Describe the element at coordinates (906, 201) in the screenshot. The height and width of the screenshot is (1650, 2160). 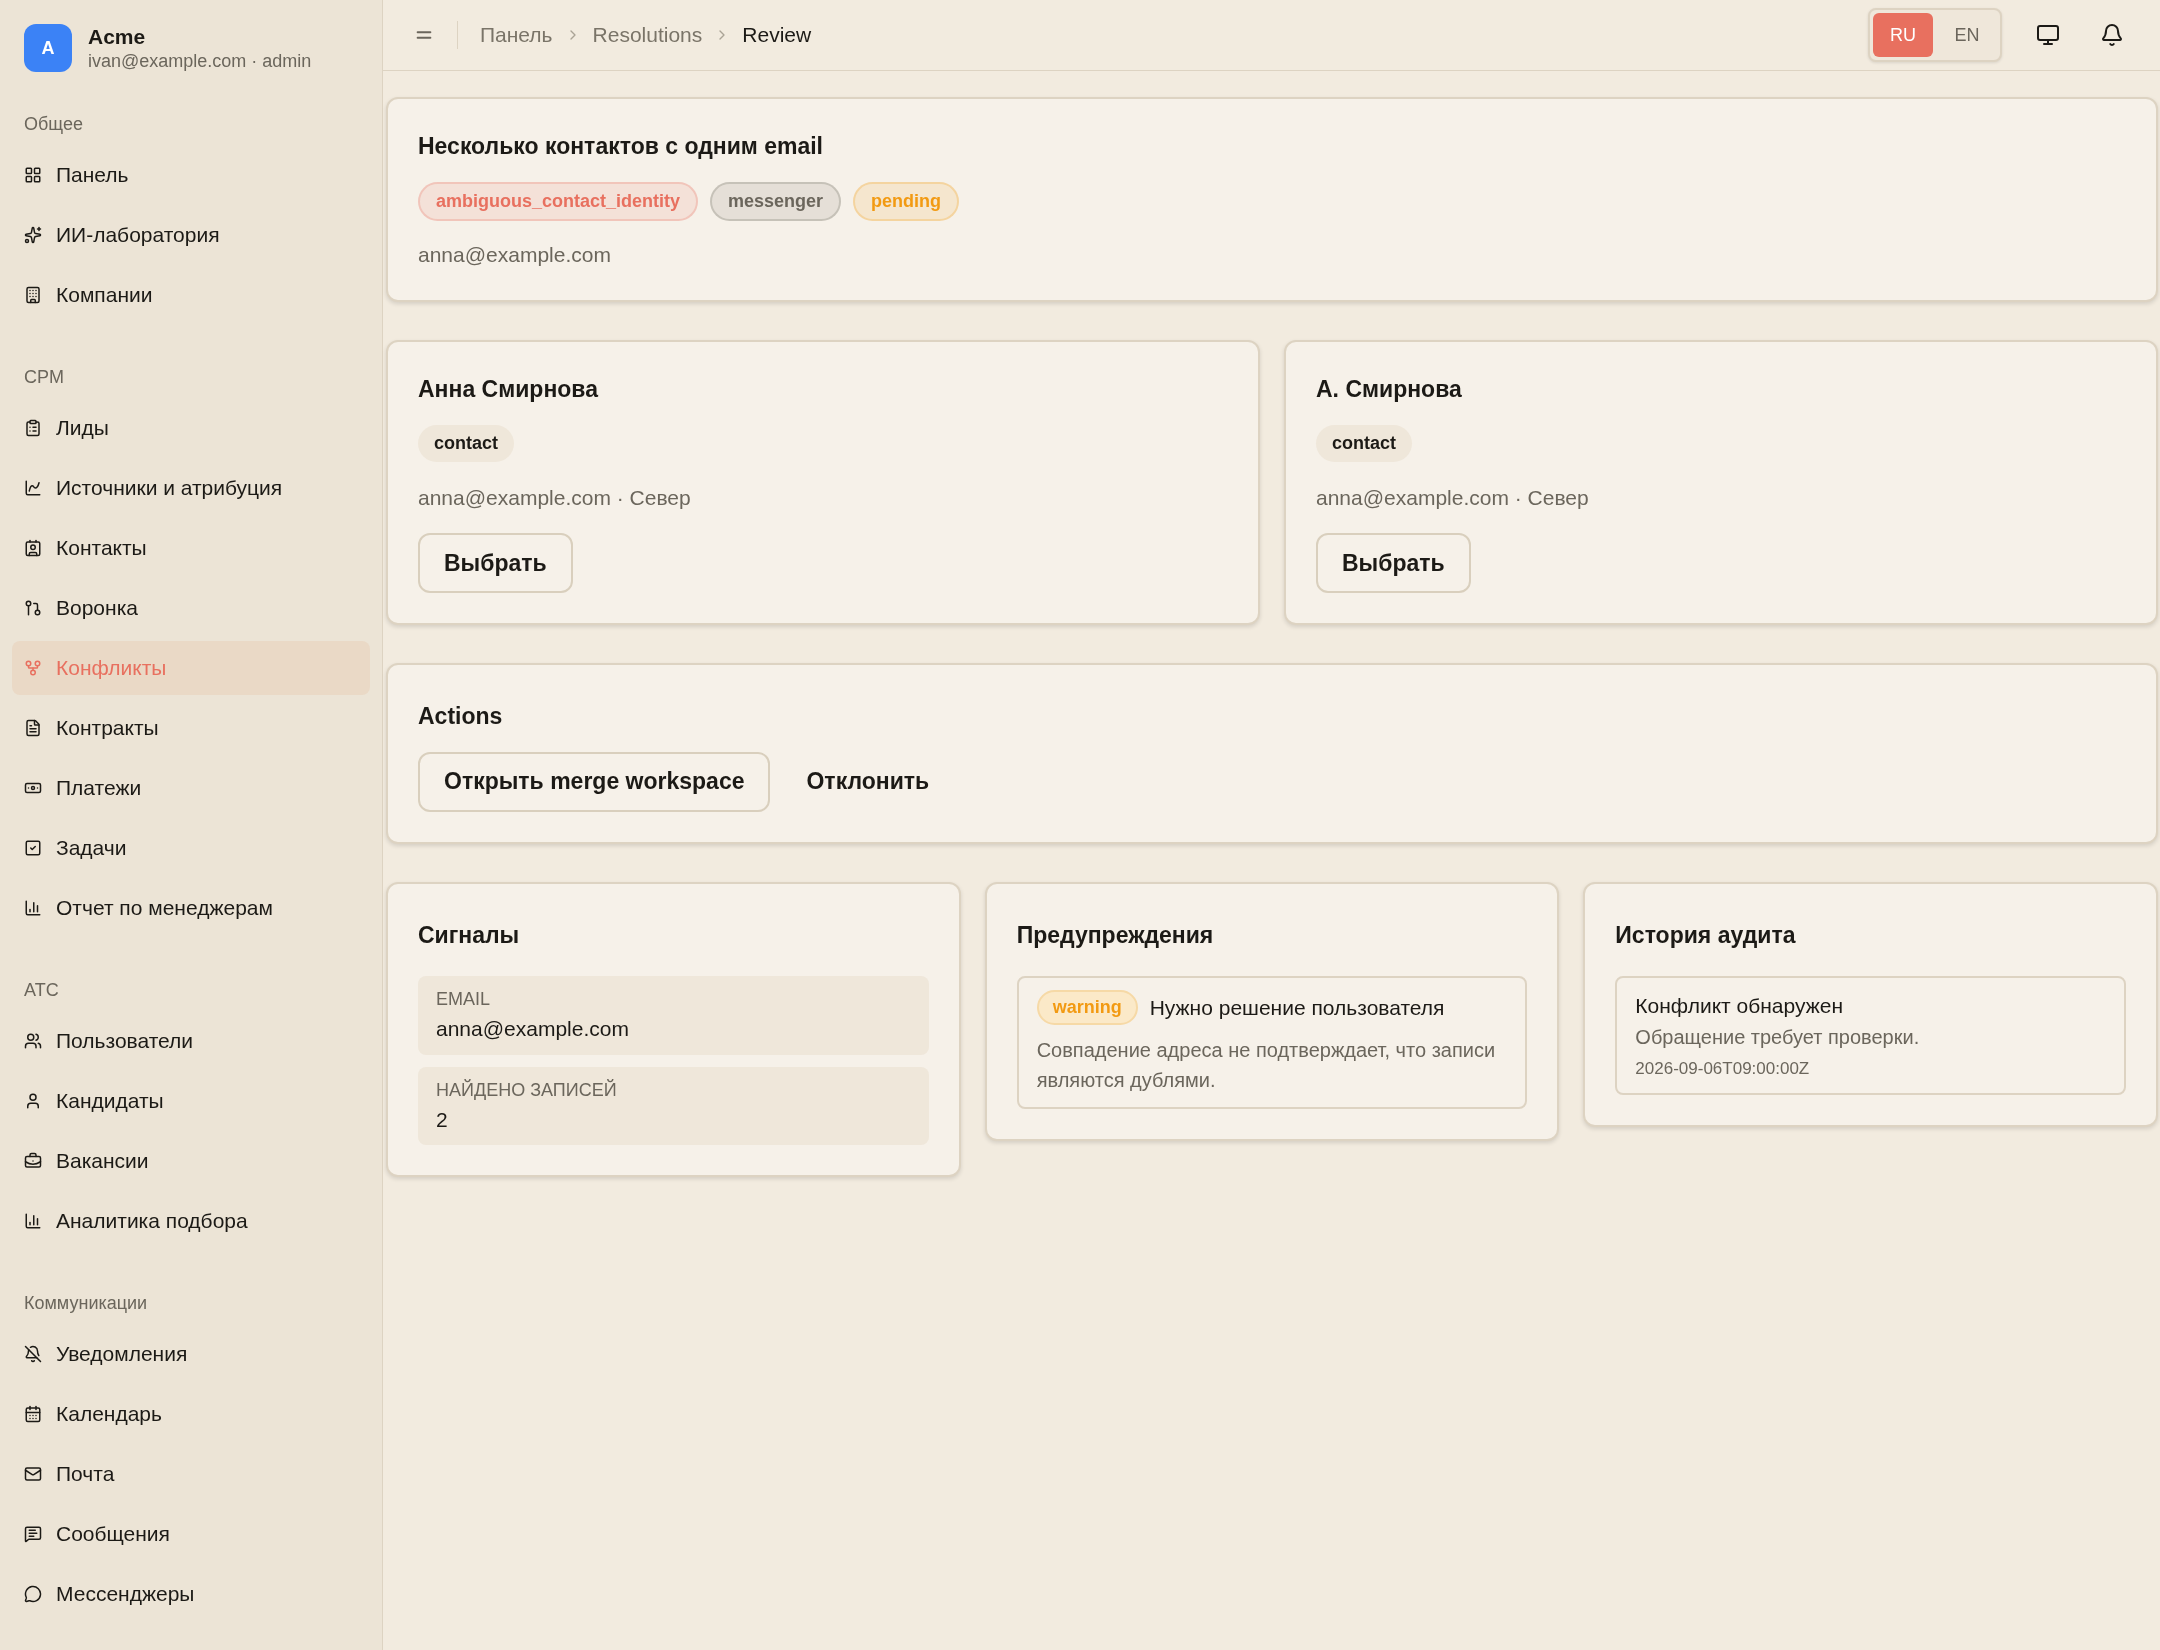
I see `tag: pending` at that location.